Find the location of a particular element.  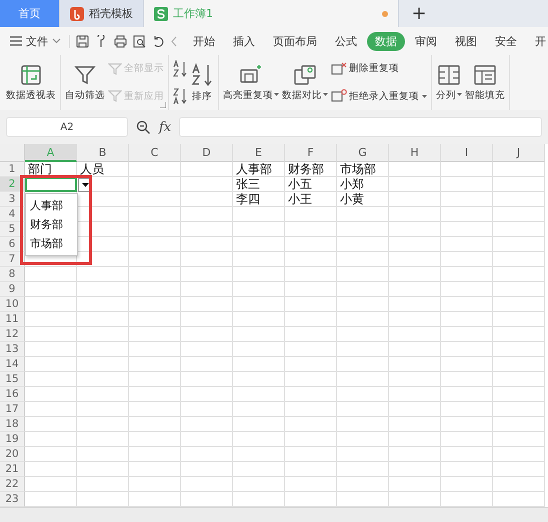

row-header: 17 is located at coordinates (12, 409).